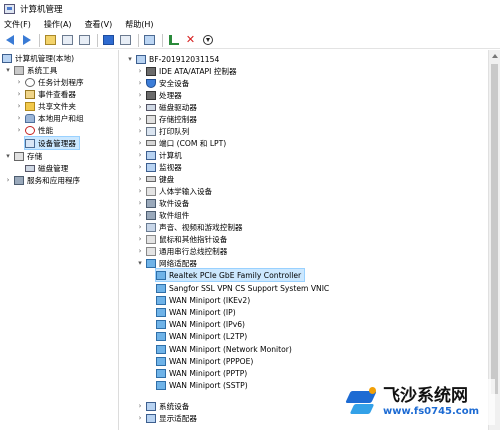  I want to click on tree-item-local-users-groups: › 本地用户和组, so click(49, 118).